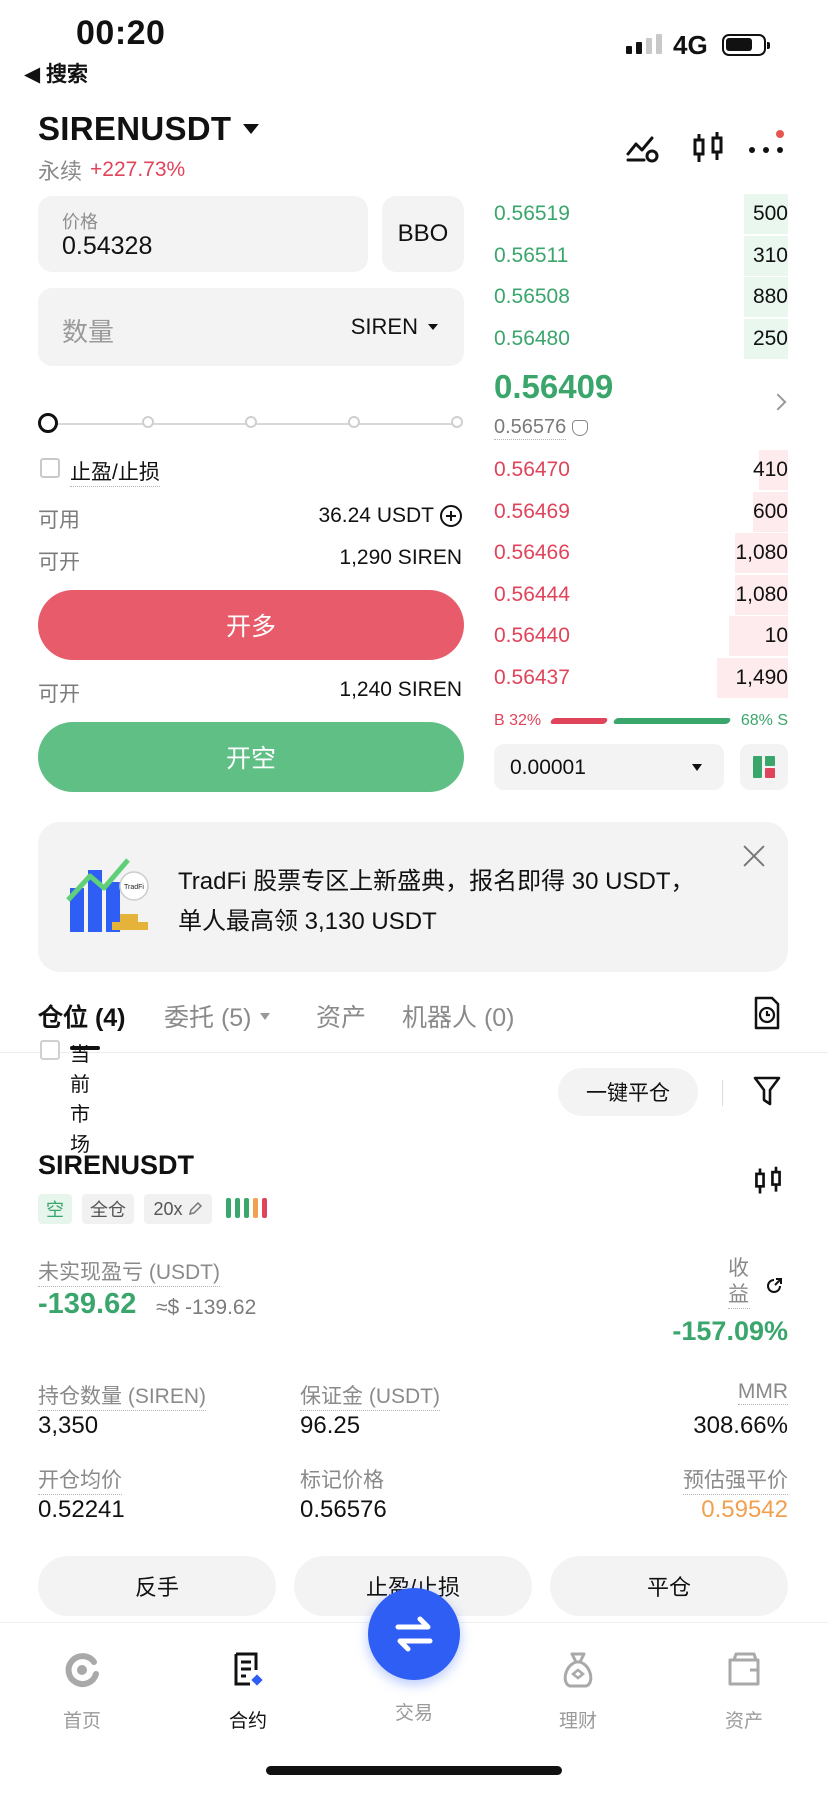 The height and width of the screenshot is (1793, 828). What do you see at coordinates (134, 129) in the screenshot?
I see `pair-selector: SIRENUSDT` at bounding box center [134, 129].